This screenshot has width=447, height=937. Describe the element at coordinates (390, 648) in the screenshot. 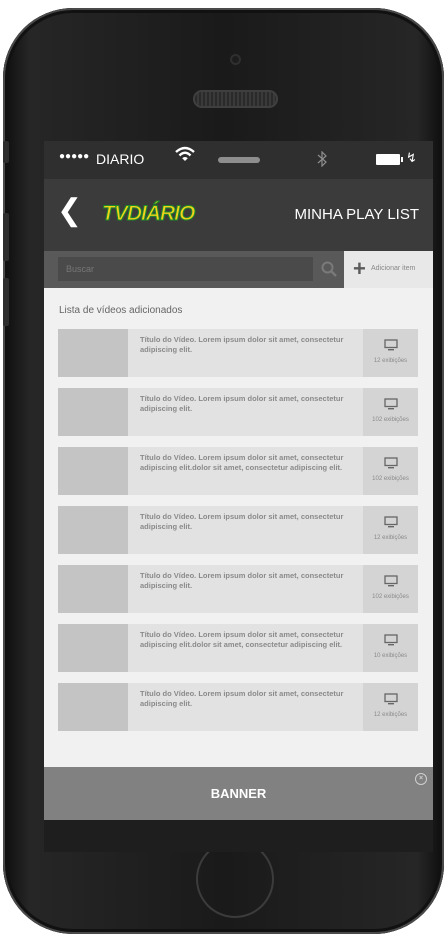

I see `video-views-panel: 10 exibições` at that location.